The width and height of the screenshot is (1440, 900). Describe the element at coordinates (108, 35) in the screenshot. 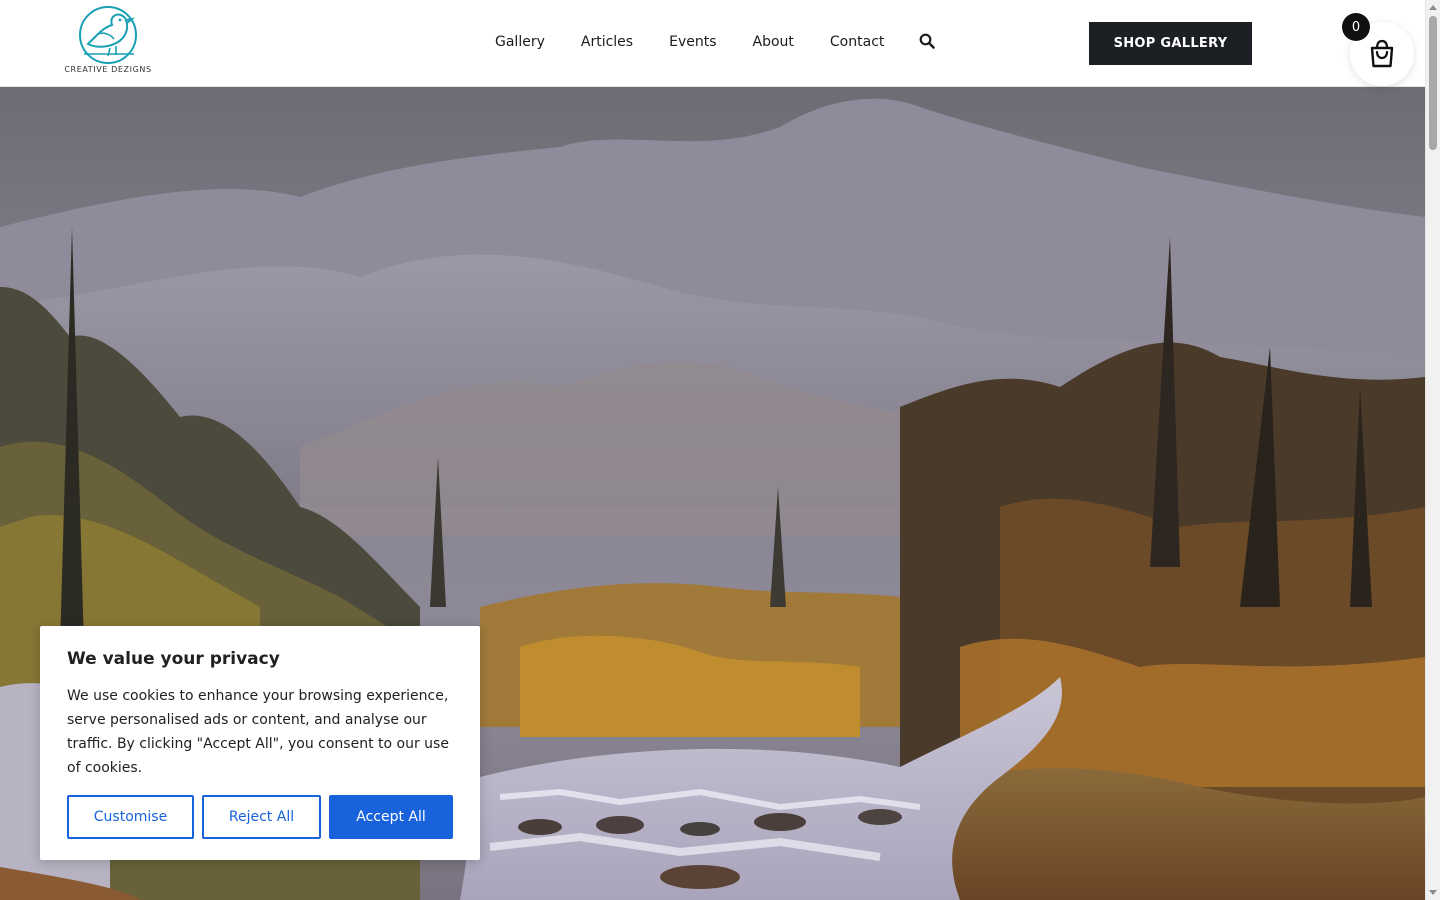

I see `bird-icon` at that location.